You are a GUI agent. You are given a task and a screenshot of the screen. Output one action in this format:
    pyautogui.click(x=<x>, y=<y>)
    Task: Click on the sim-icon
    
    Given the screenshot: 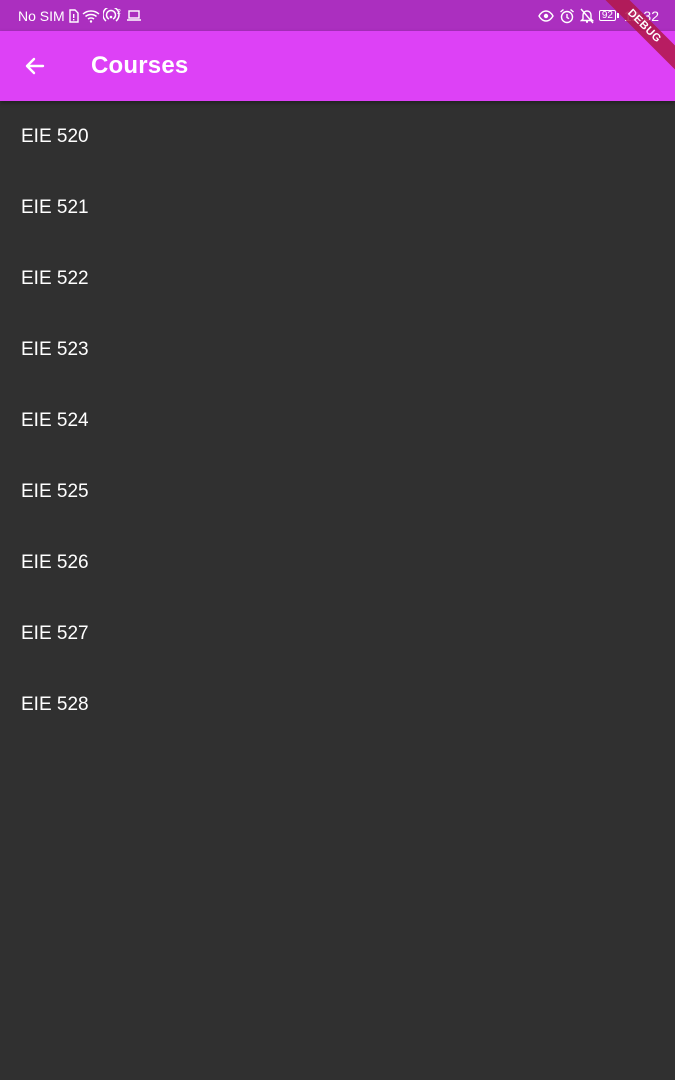 What is the action you would take?
    pyautogui.click(x=73, y=15)
    